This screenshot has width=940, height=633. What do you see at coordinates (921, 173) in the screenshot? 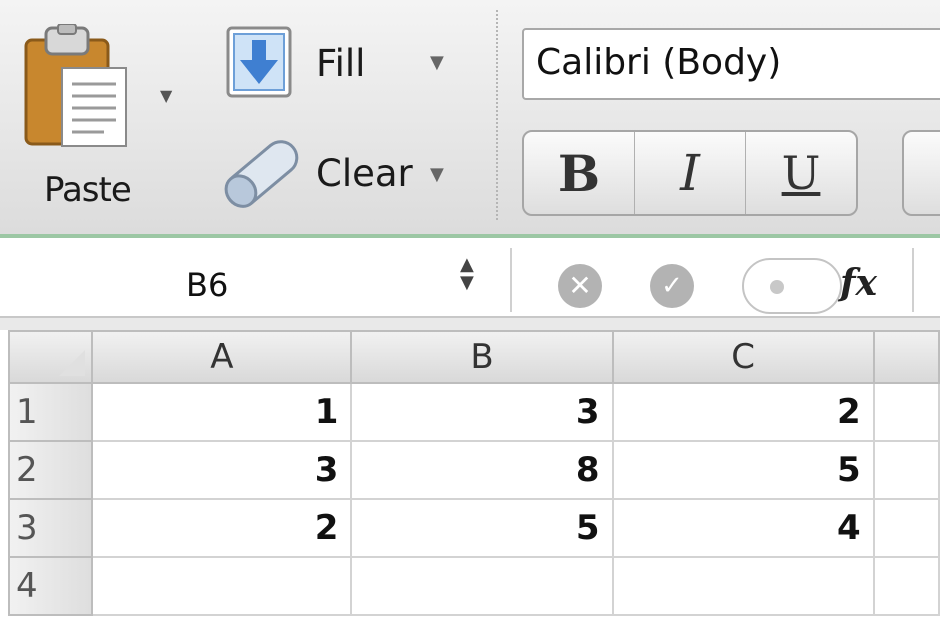
I see `next-format-button` at bounding box center [921, 173].